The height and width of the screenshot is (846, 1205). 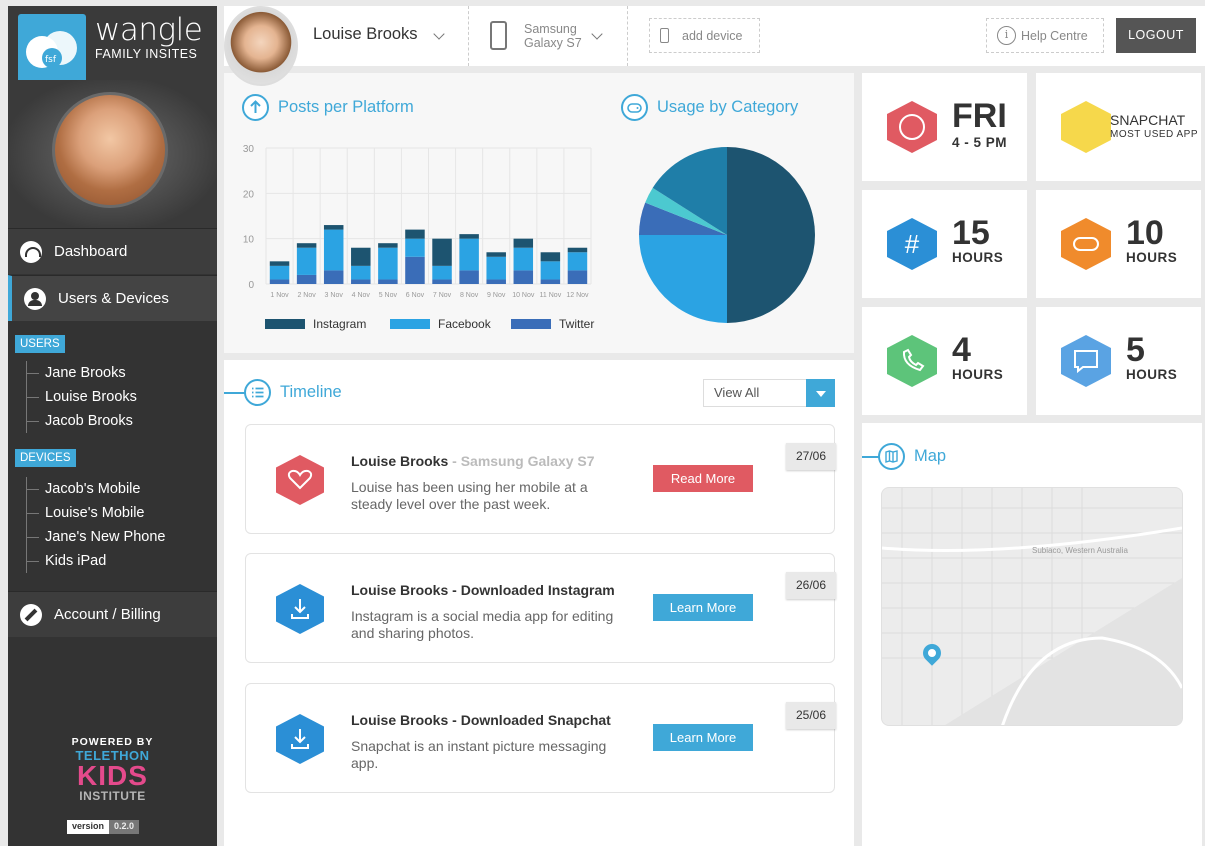 I want to click on map-label: Map, so click(x=930, y=456).